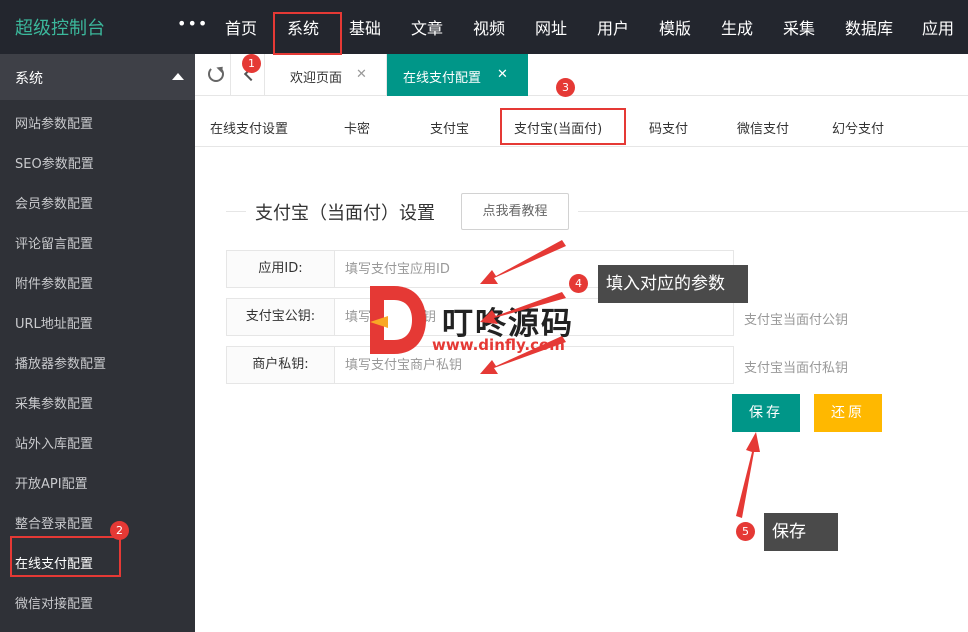  Describe the element at coordinates (442, 78) in the screenshot. I see `tab-online-payment-label: 在线支付配置` at that location.